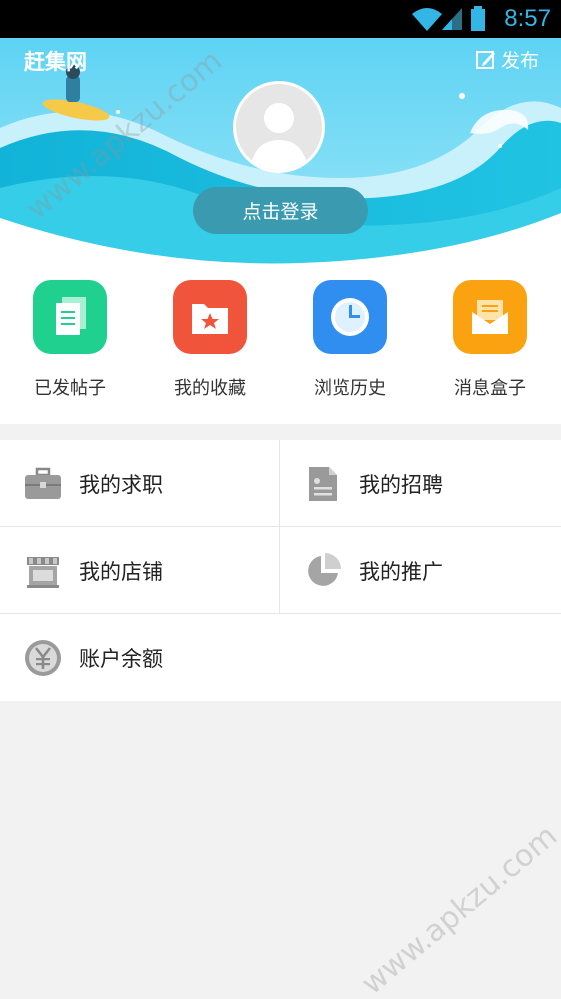 This screenshot has height=999, width=561. I want to click on edit-icon, so click(485, 59).